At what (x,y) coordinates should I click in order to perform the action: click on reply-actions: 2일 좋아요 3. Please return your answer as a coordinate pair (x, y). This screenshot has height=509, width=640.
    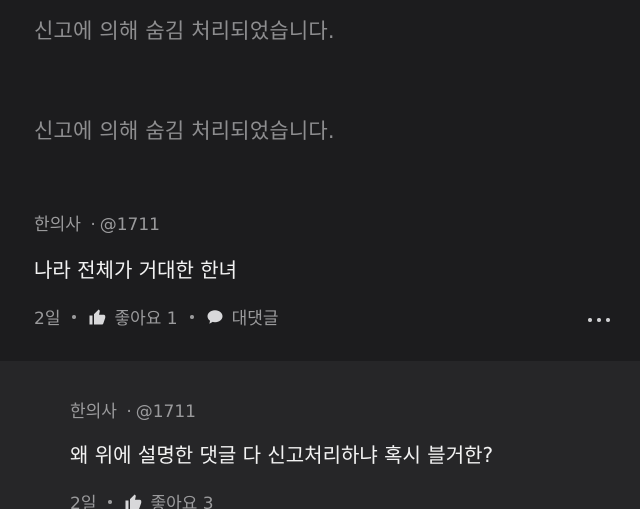
    Looking at the image, I should click on (142, 499).